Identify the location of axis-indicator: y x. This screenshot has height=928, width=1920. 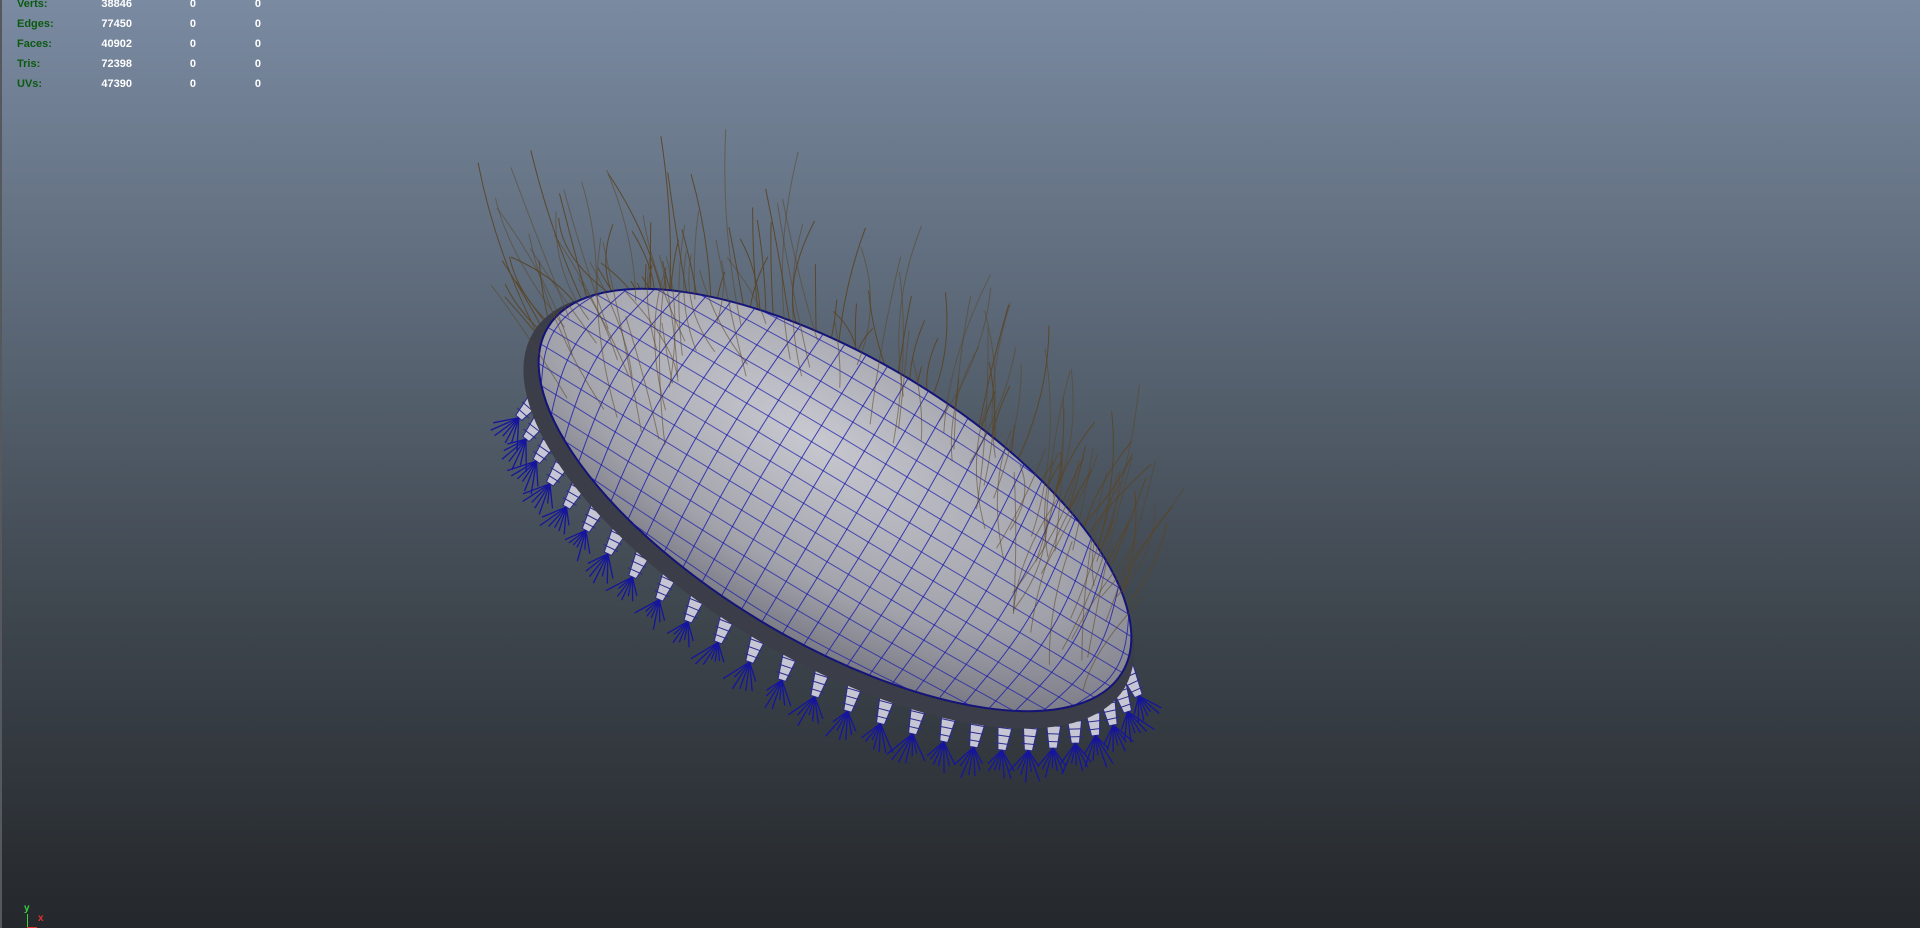
(38, 915).